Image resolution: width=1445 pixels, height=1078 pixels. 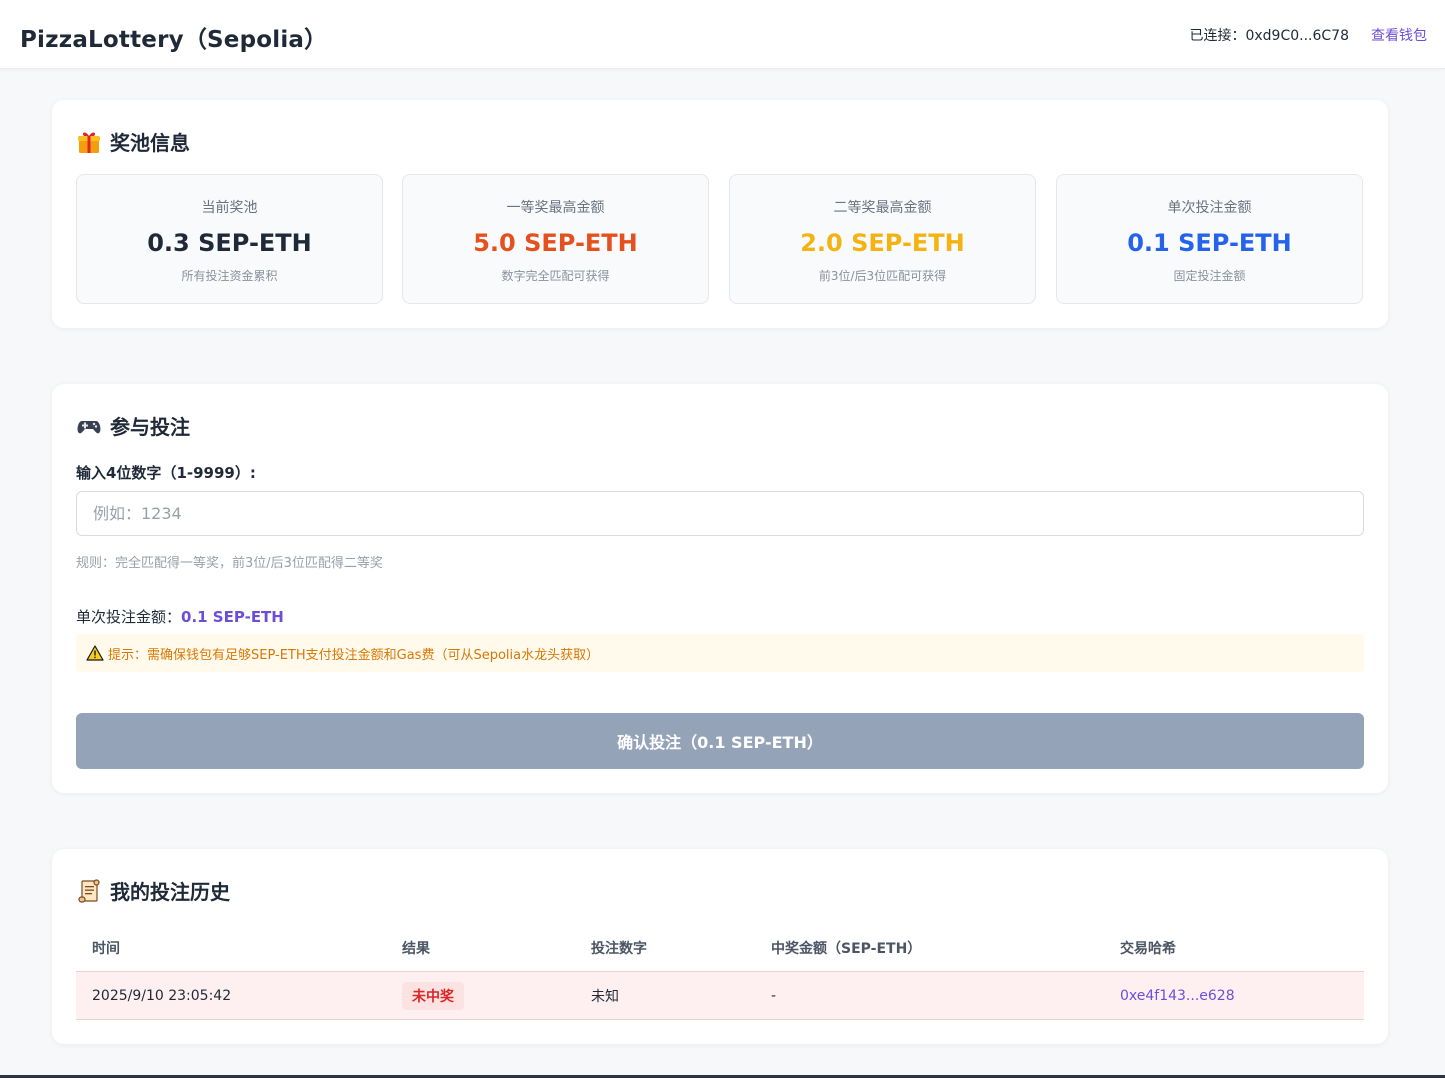 I want to click on bet-amount-line: 单次投注金额：0.1 SEP-ETH, so click(x=180, y=616).